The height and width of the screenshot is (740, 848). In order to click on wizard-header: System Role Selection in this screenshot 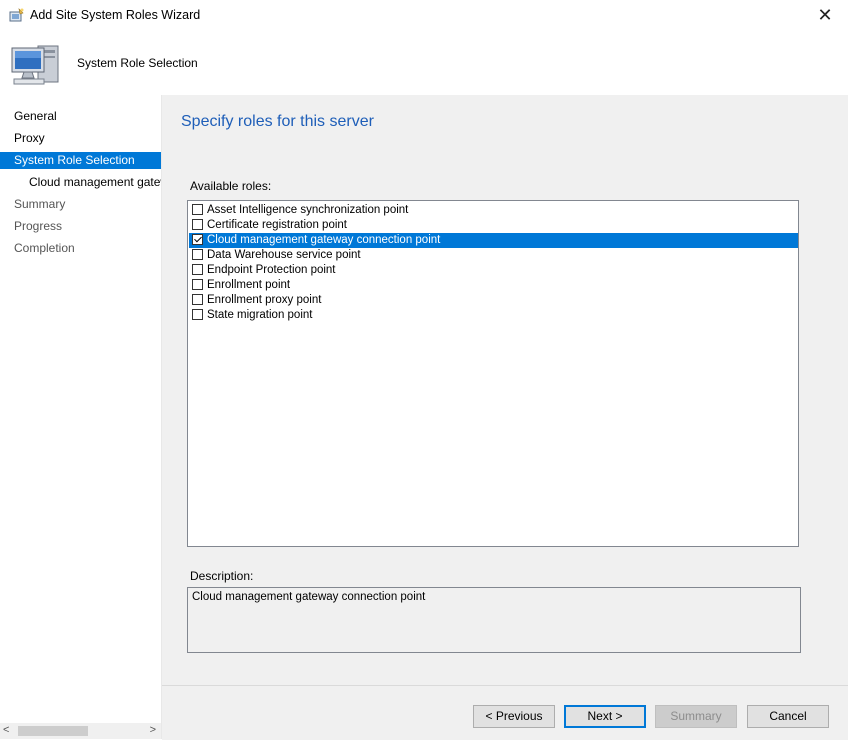, I will do `click(424, 62)`.